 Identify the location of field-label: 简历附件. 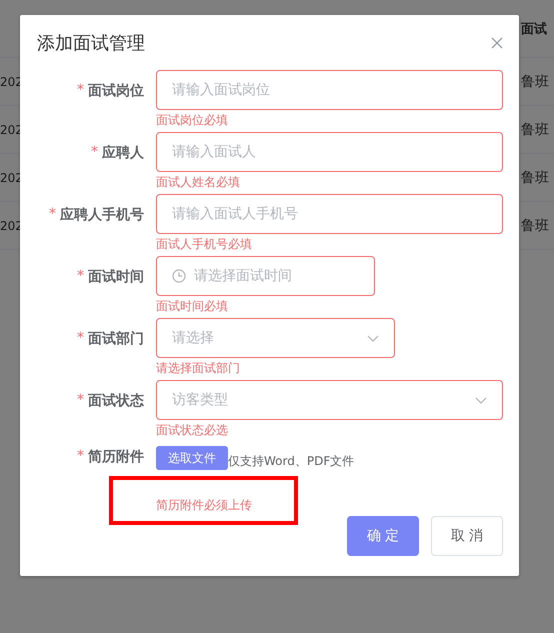
(116, 457).